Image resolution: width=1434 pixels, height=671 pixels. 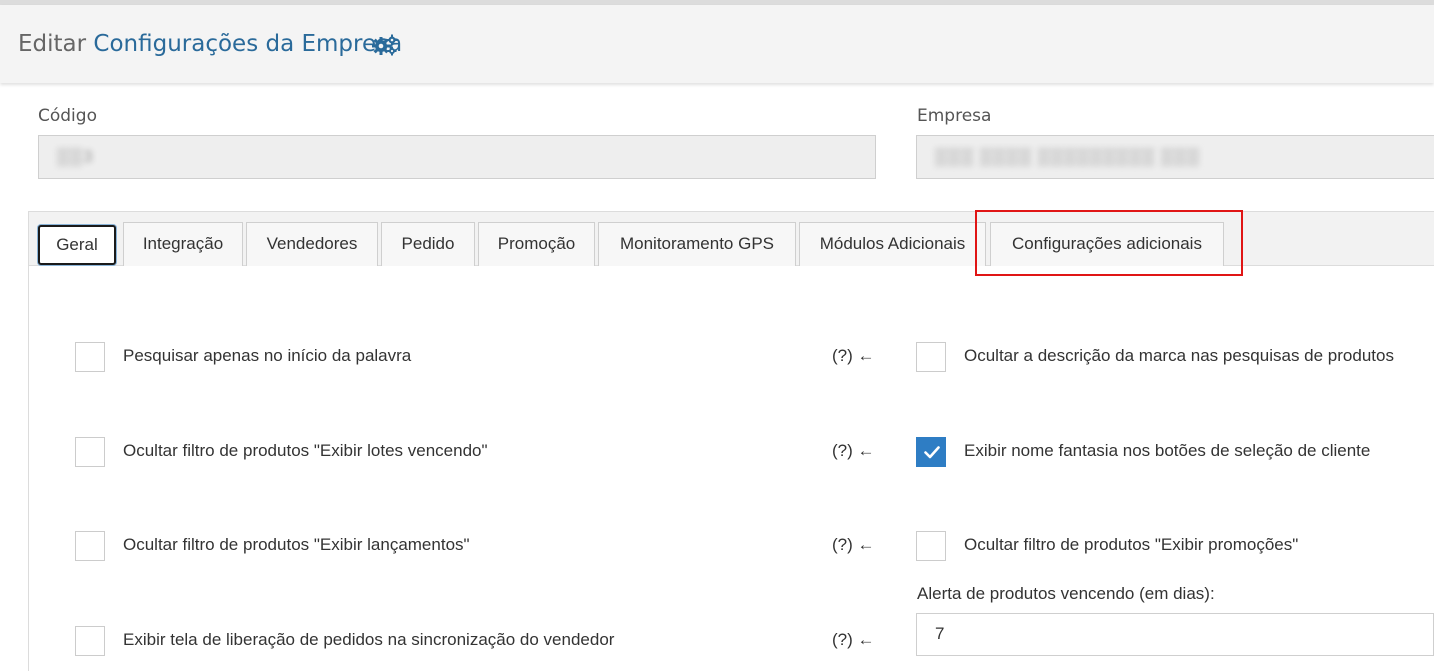 I want to click on codigo-value: ▒▒3, so click(x=75, y=156).